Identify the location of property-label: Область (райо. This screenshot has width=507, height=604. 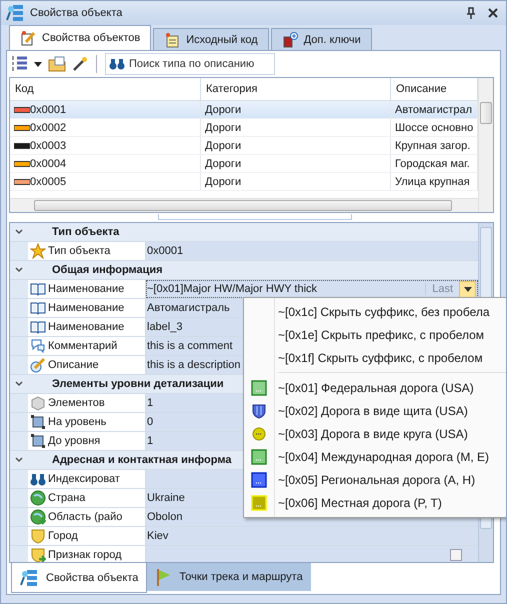
(85, 517).